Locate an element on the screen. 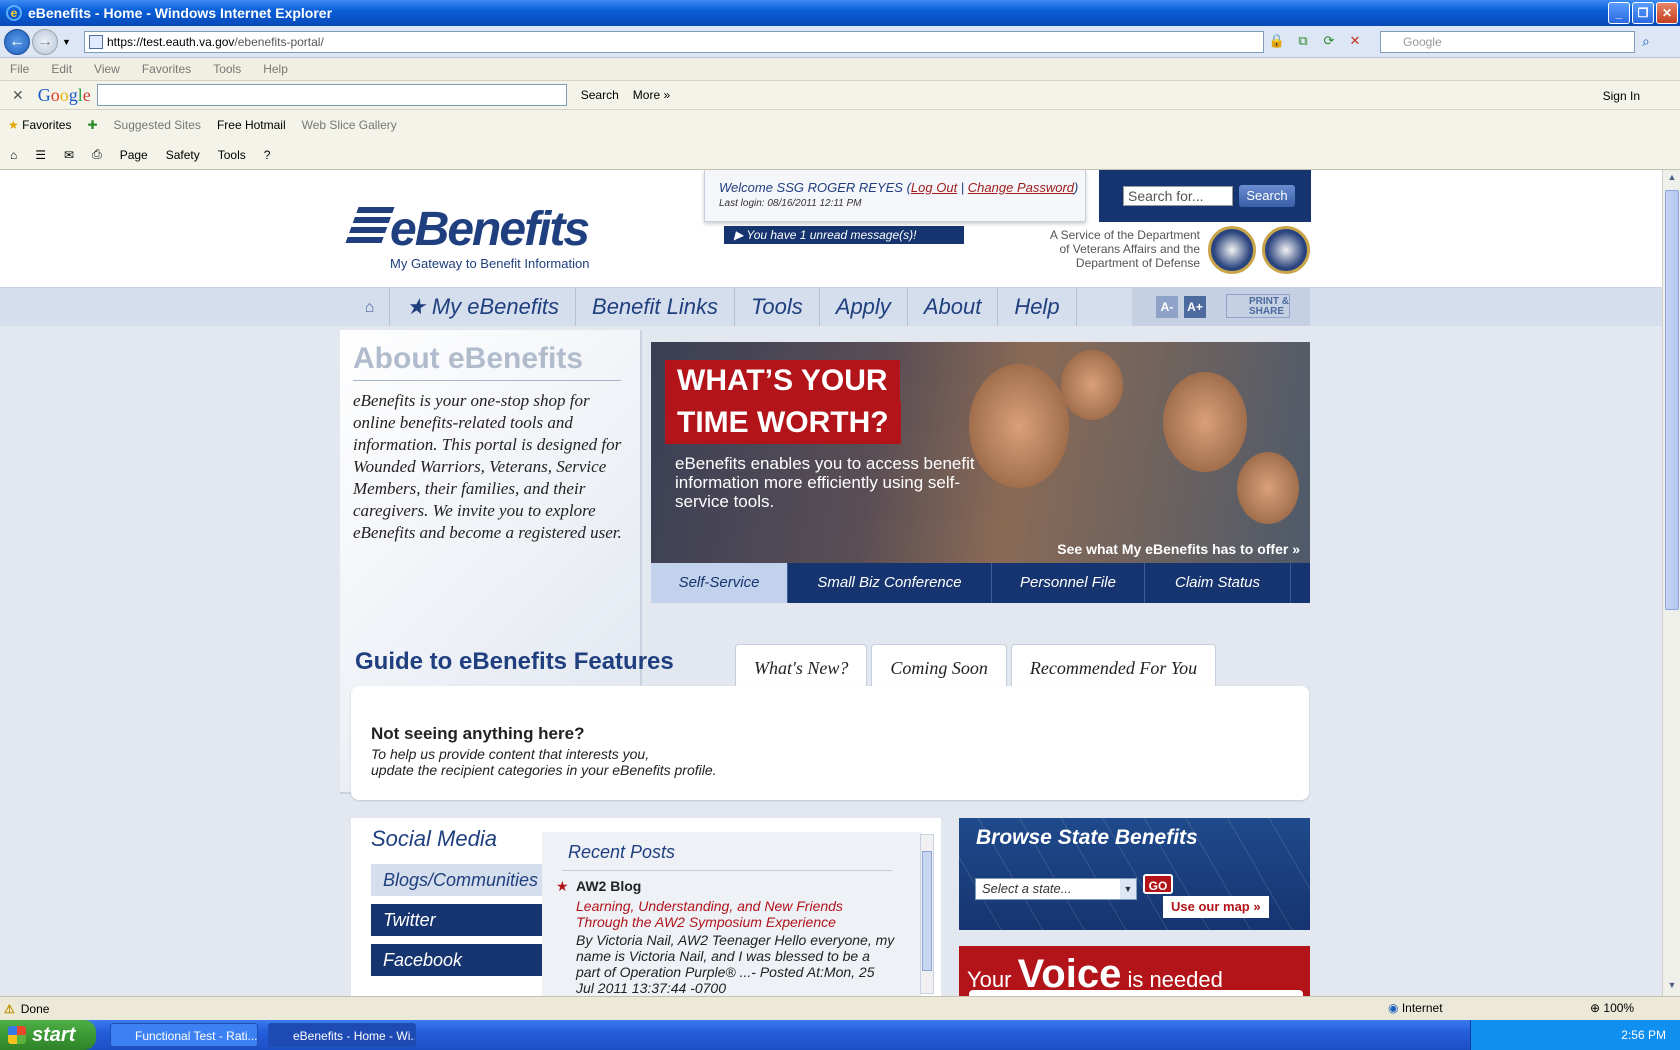 Image resolution: width=1680 pixels, height=1050 pixels. google-more-button: More » is located at coordinates (651, 95).